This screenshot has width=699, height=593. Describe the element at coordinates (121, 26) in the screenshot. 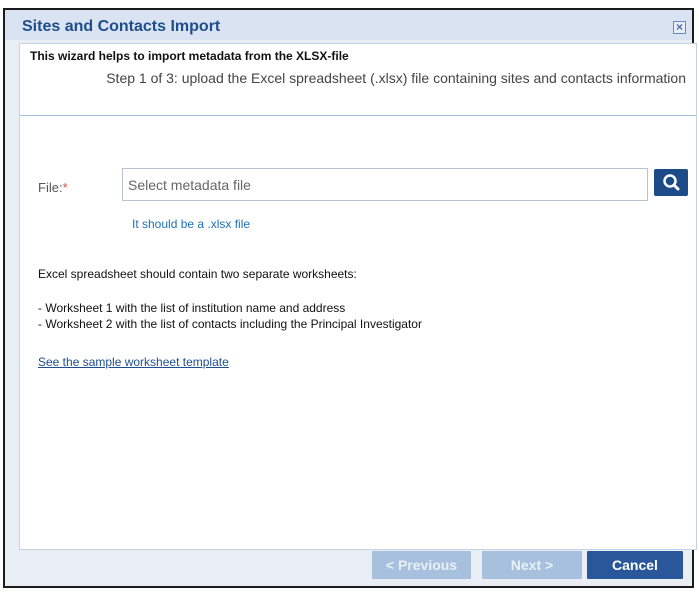

I see `dialog-title: Sites and Contacts Import` at that location.